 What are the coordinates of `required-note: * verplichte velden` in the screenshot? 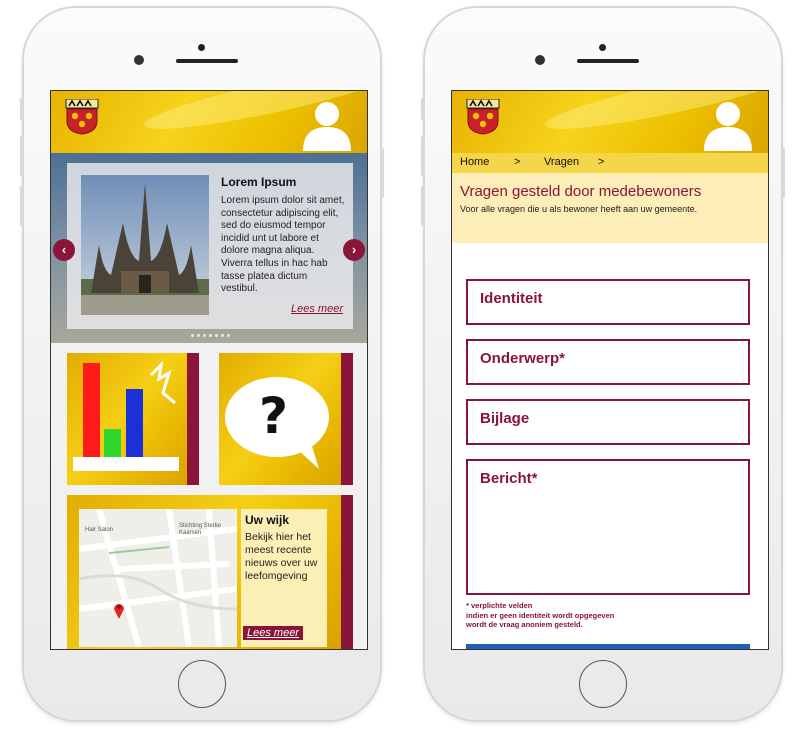 It's located at (499, 605).